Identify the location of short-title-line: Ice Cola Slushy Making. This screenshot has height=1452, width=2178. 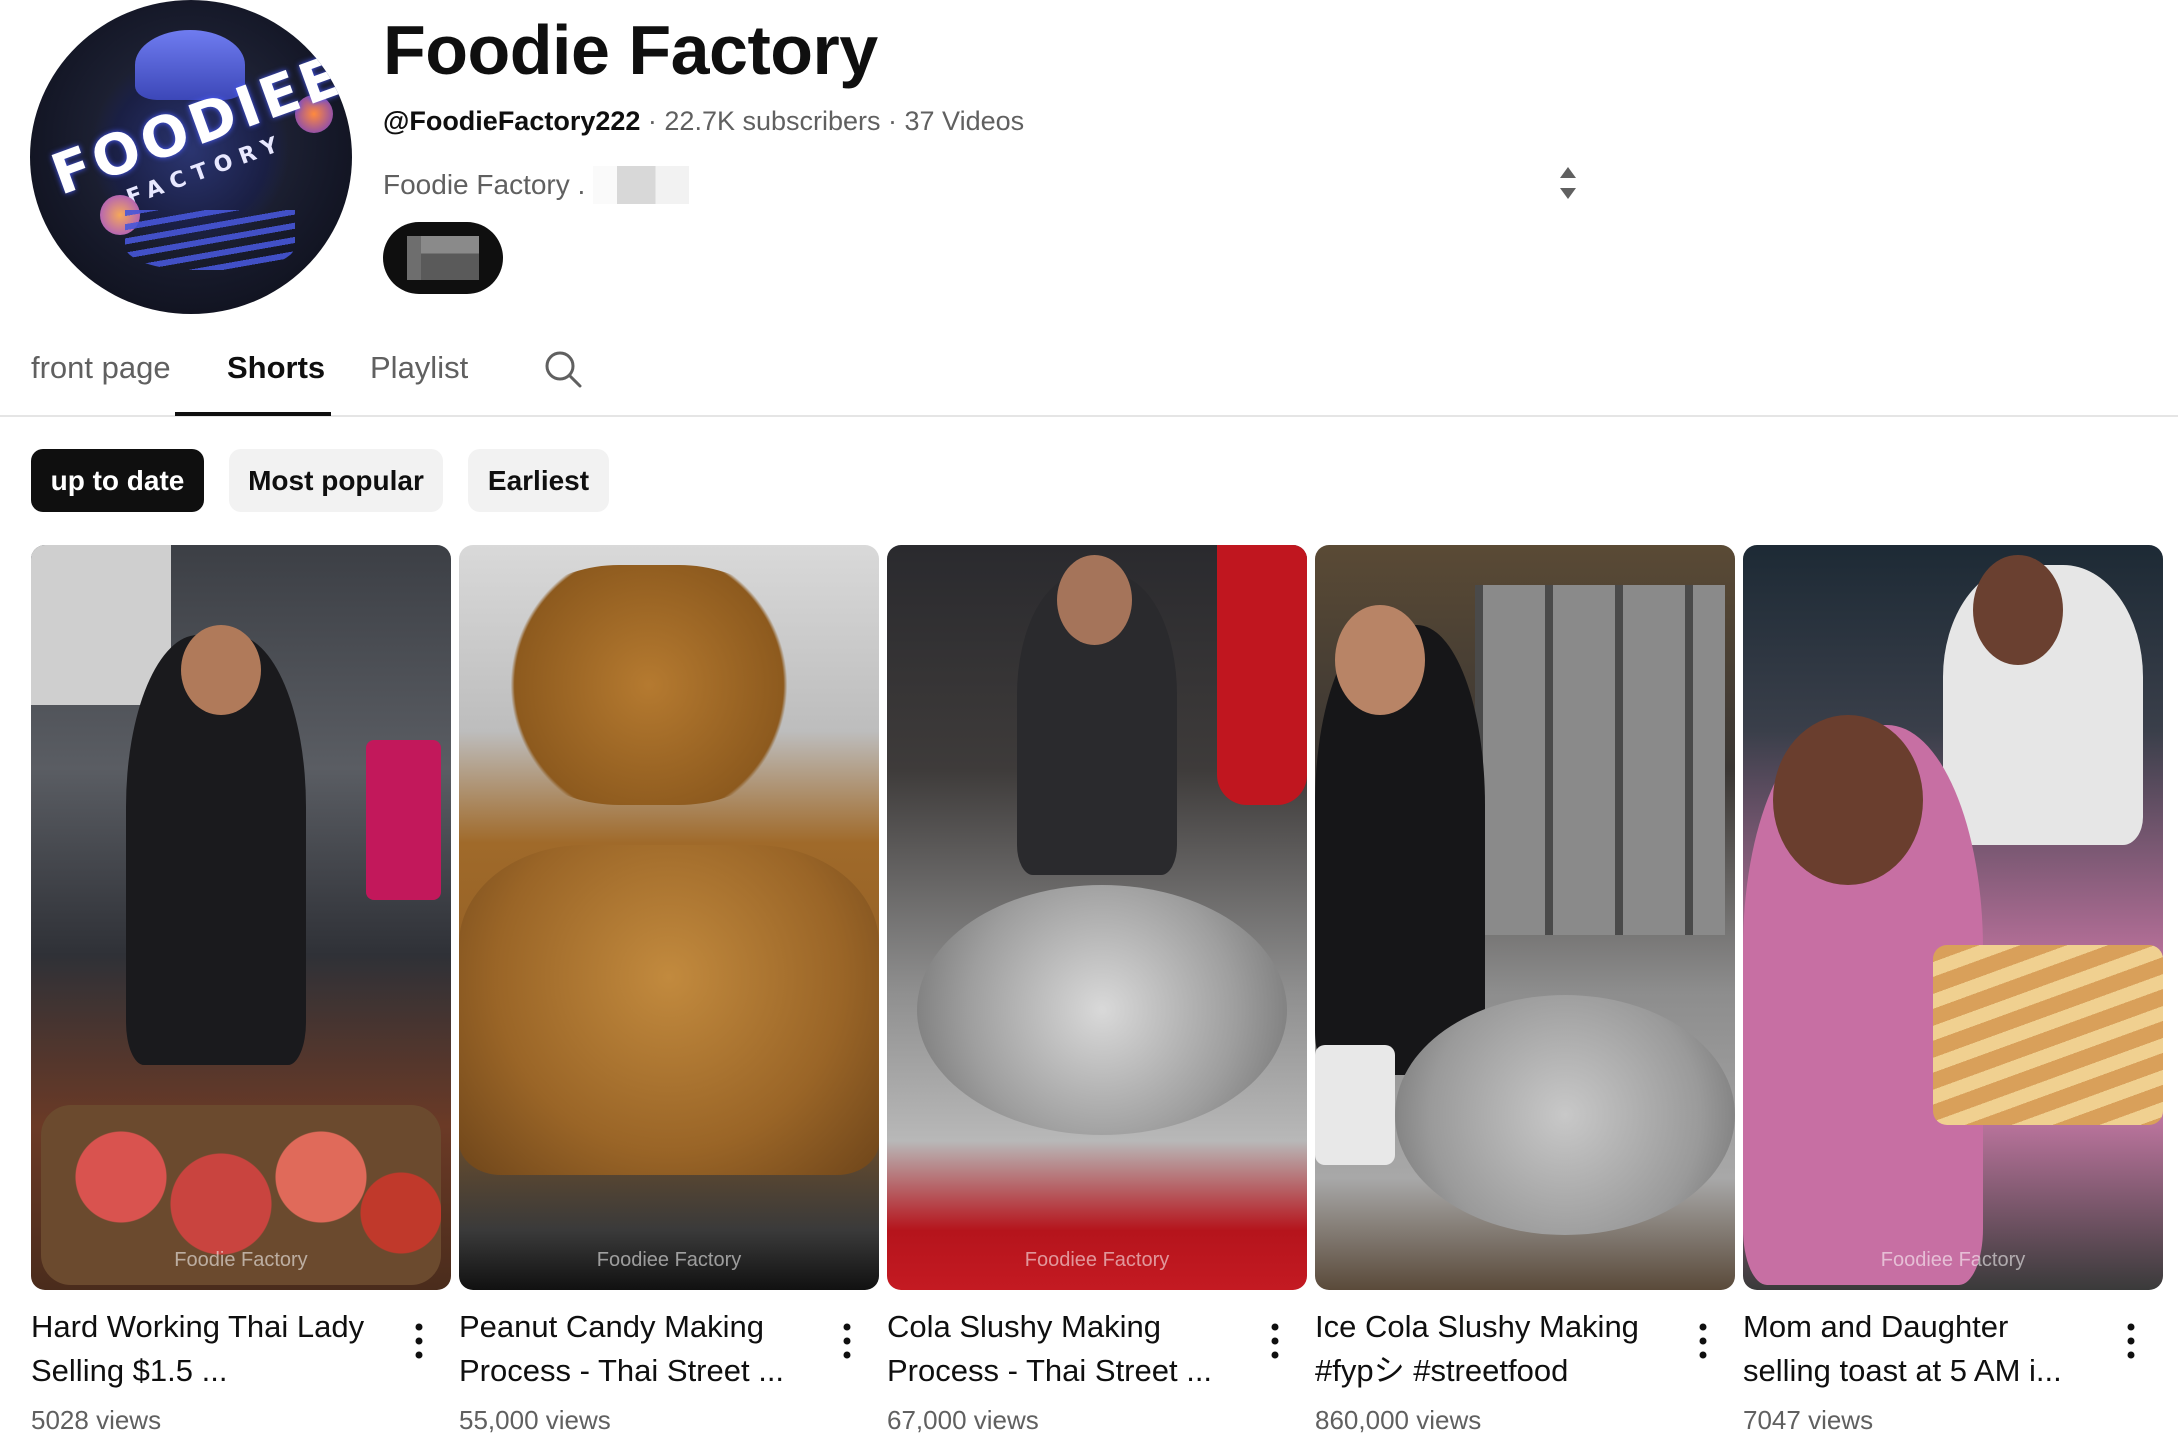
(1477, 1326).